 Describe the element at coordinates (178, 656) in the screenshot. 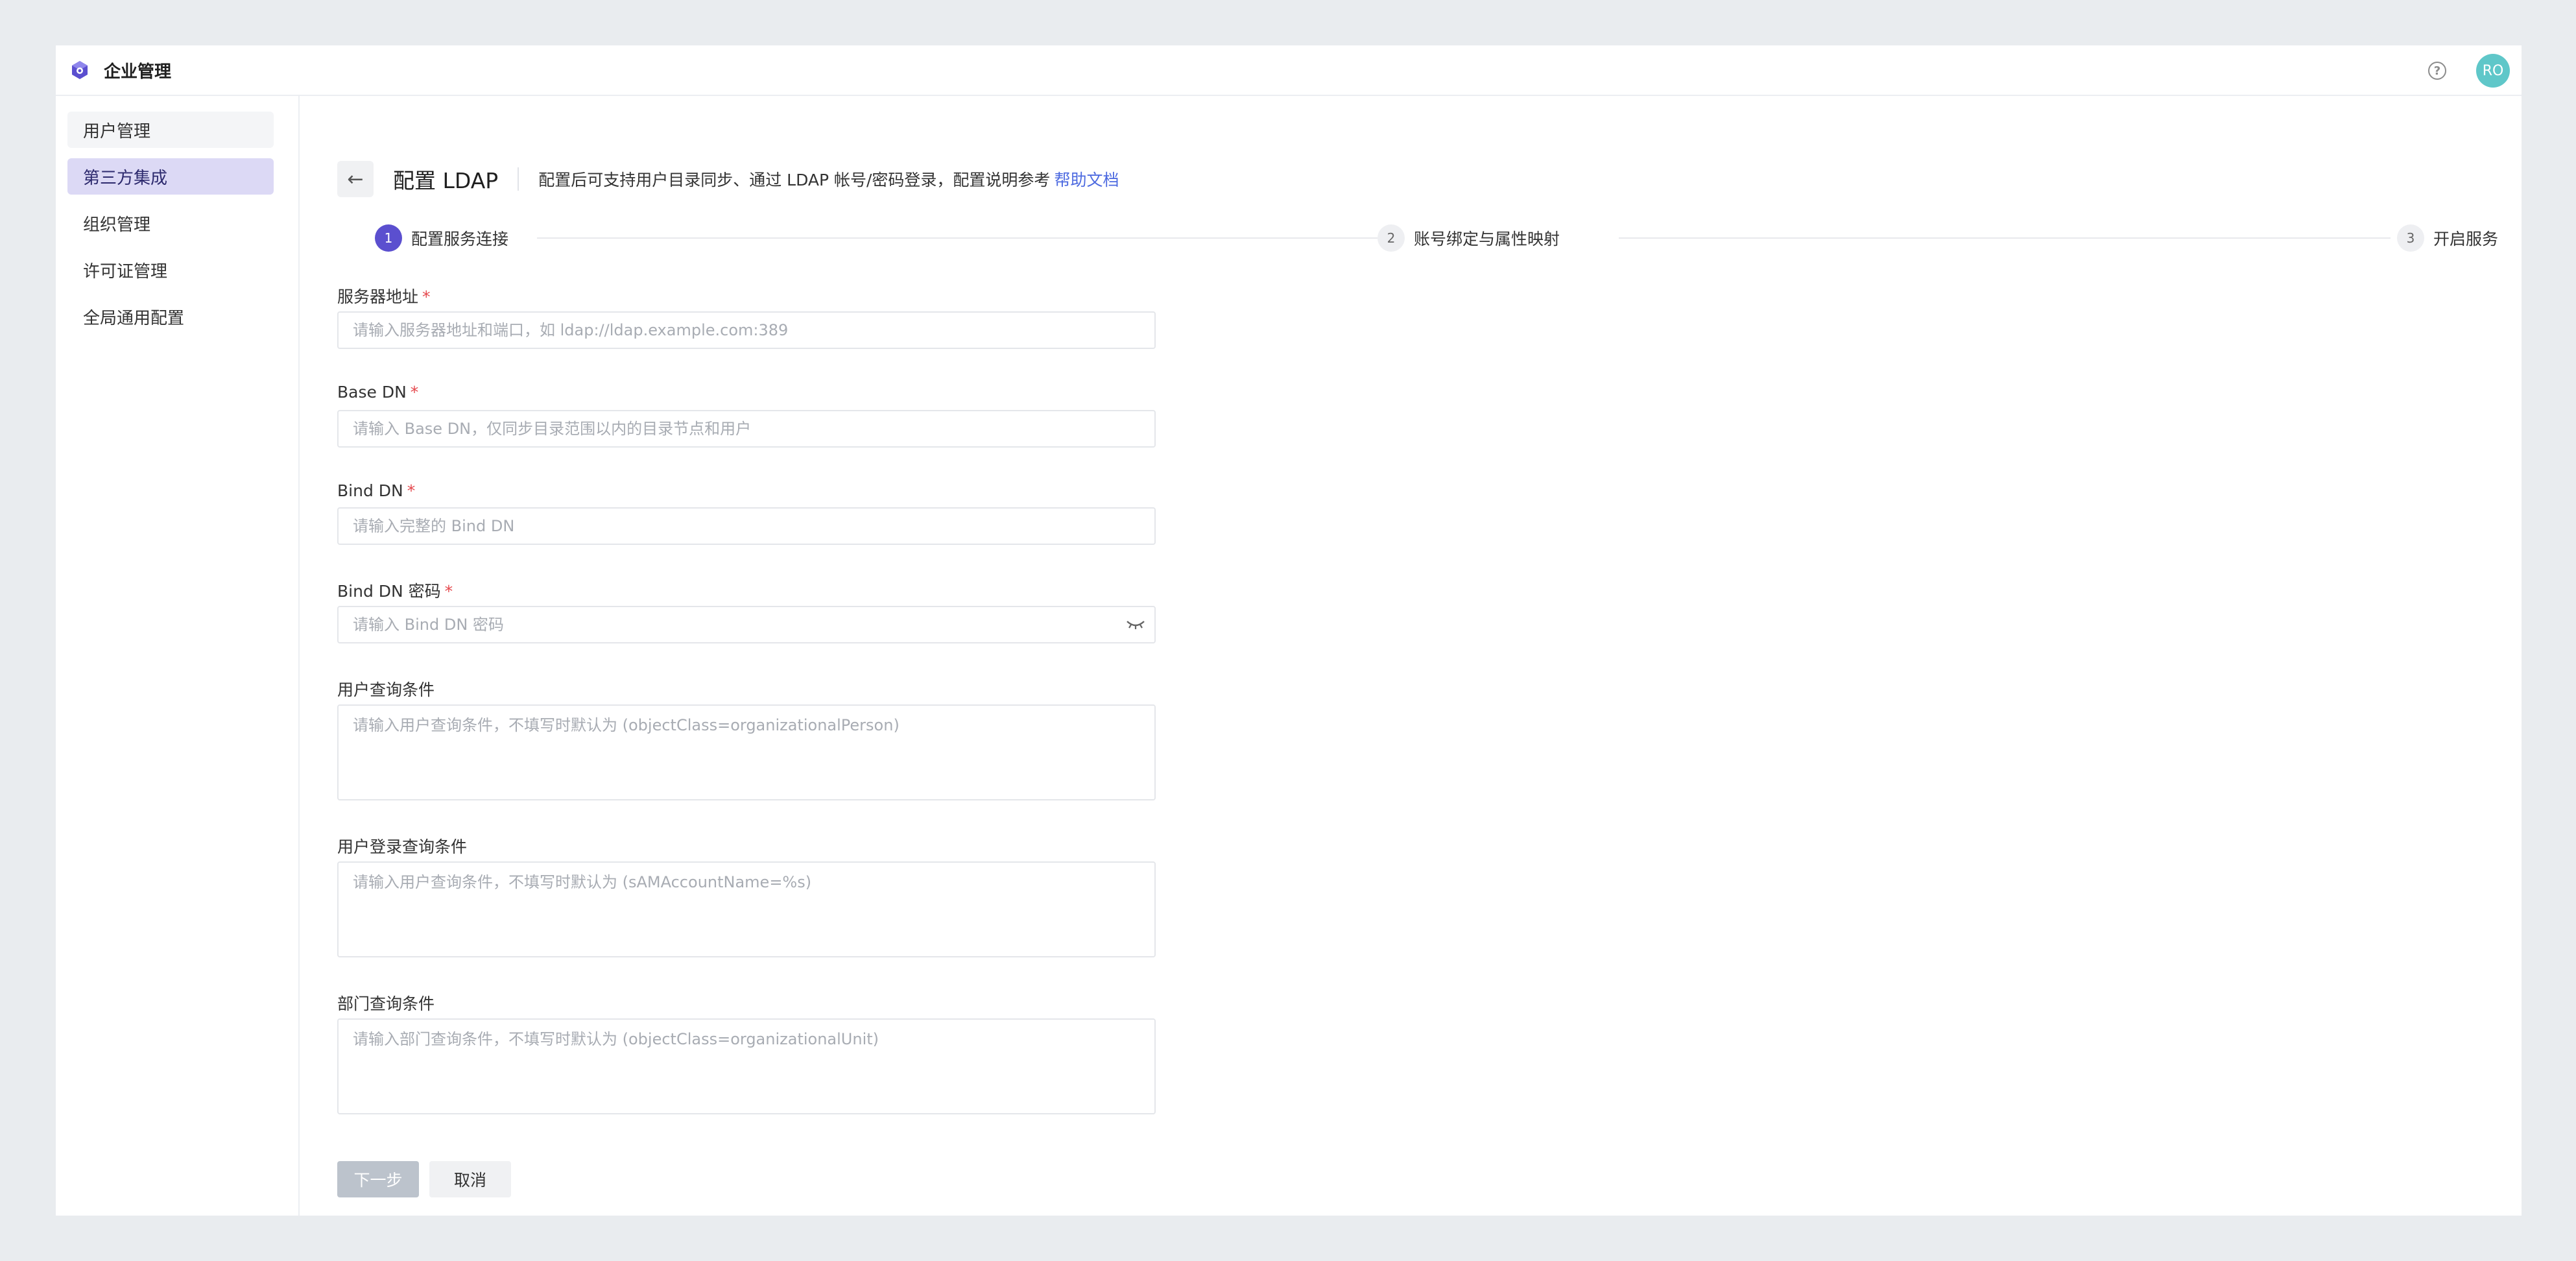

I see `sidebar: 用户管理 第三方集成 组织管理 许可证管理 全局通用配置` at that location.